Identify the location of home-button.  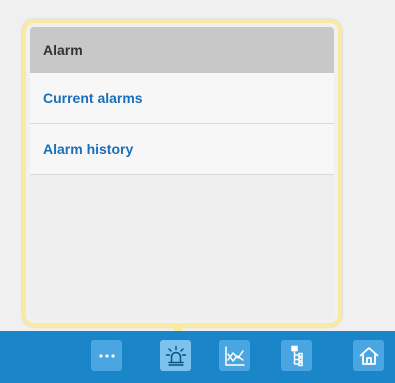
(368, 355).